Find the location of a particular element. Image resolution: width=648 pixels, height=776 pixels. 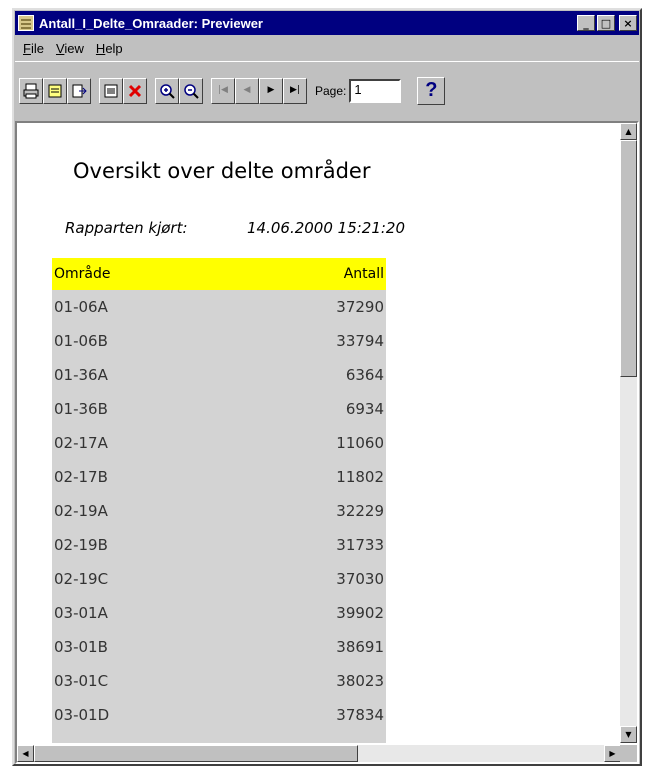

scroll-left-icon: ◀ is located at coordinates (25, 753).